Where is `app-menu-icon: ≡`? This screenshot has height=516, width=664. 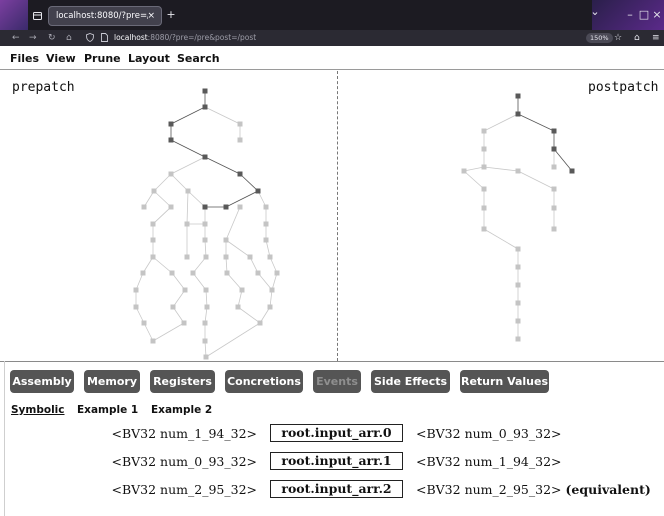
app-menu-icon: ≡ is located at coordinates (656, 38).